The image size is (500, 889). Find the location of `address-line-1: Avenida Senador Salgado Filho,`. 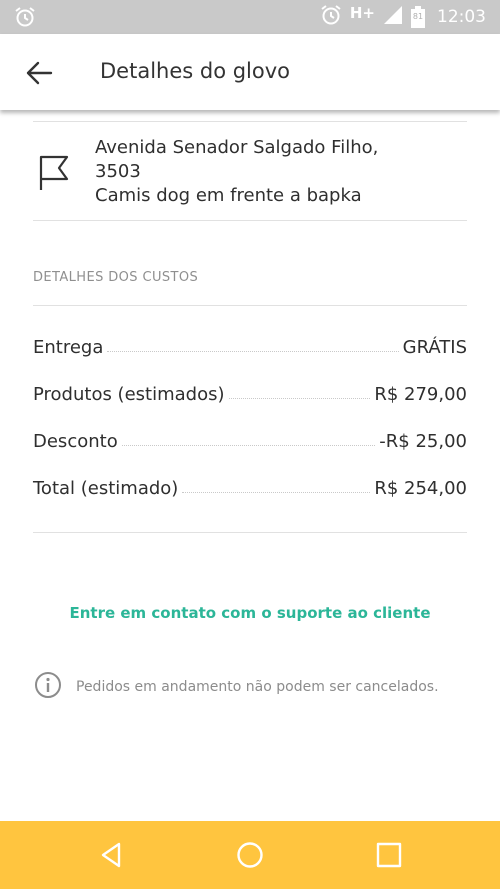

address-line-1: Avenida Senador Salgado Filho, is located at coordinates (237, 147).